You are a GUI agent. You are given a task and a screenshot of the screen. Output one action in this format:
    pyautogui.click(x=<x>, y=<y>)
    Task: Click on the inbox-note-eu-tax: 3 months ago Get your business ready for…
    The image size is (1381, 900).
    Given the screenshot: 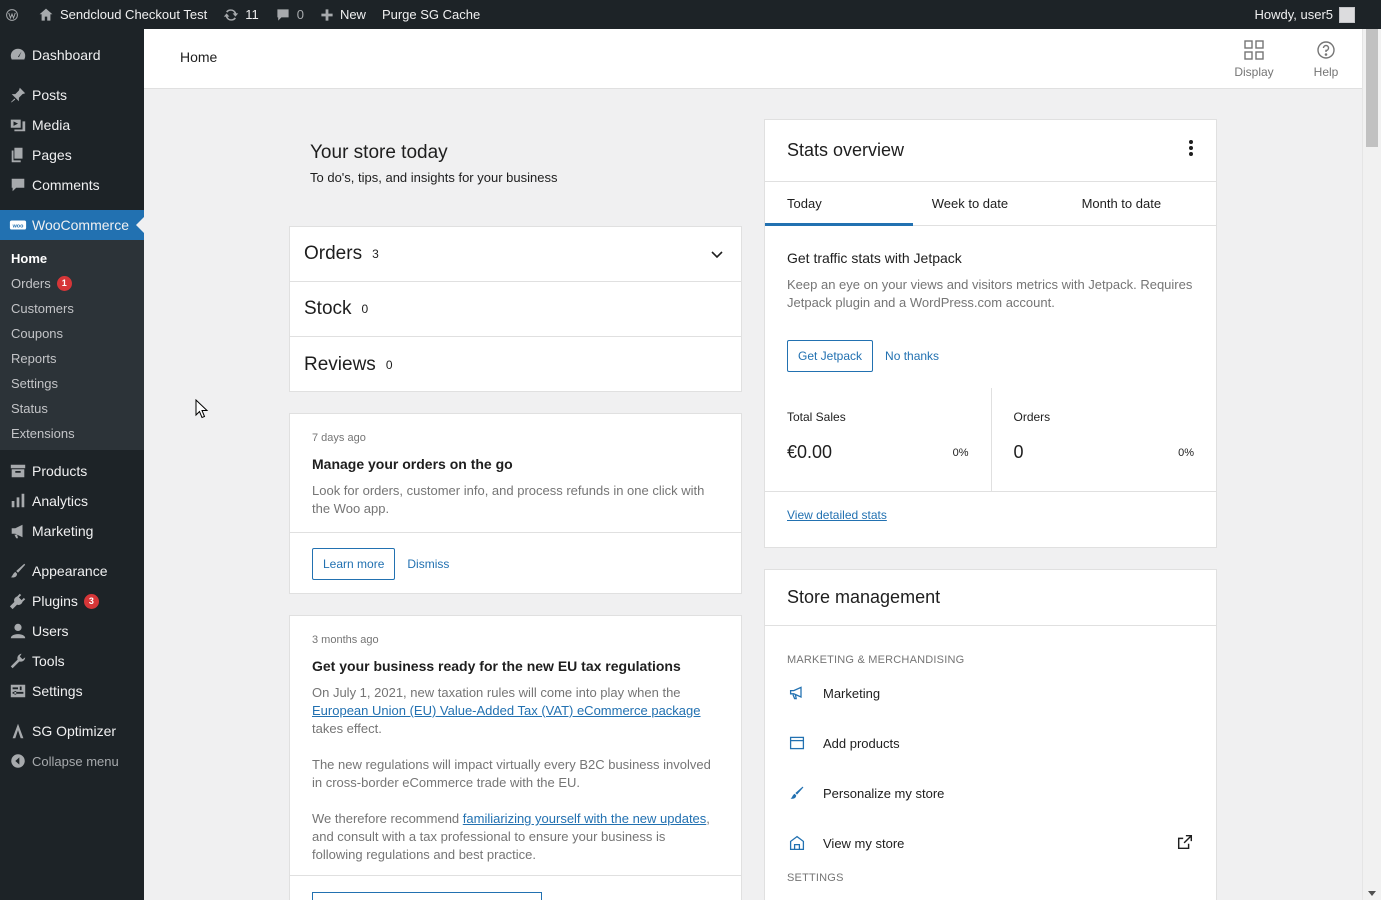 What is the action you would take?
    pyautogui.click(x=515, y=757)
    